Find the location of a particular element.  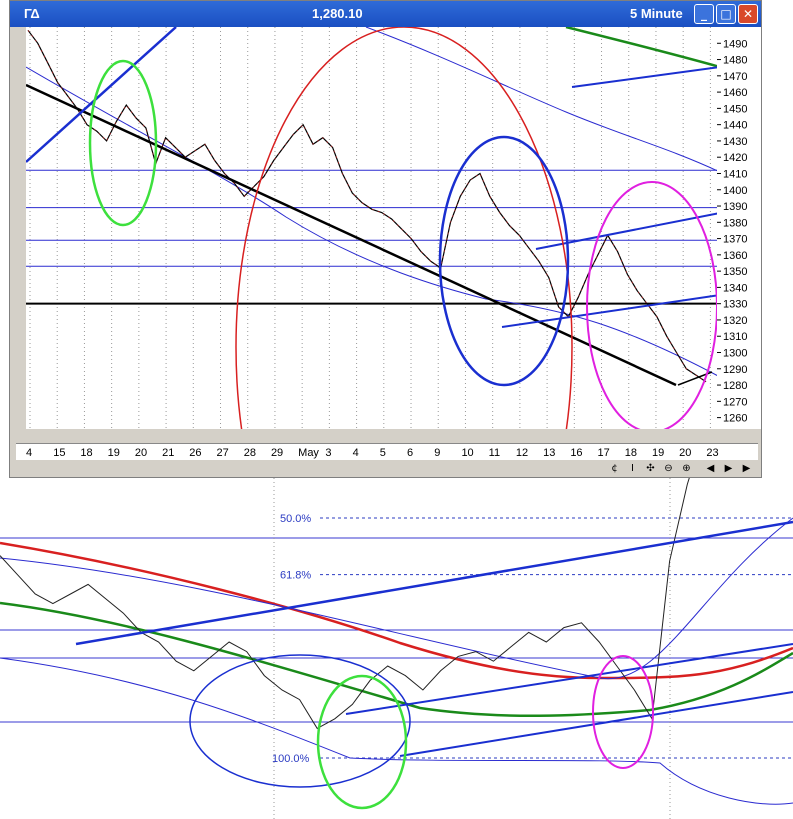

close-icon: ✕ is located at coordinates (748, 14).